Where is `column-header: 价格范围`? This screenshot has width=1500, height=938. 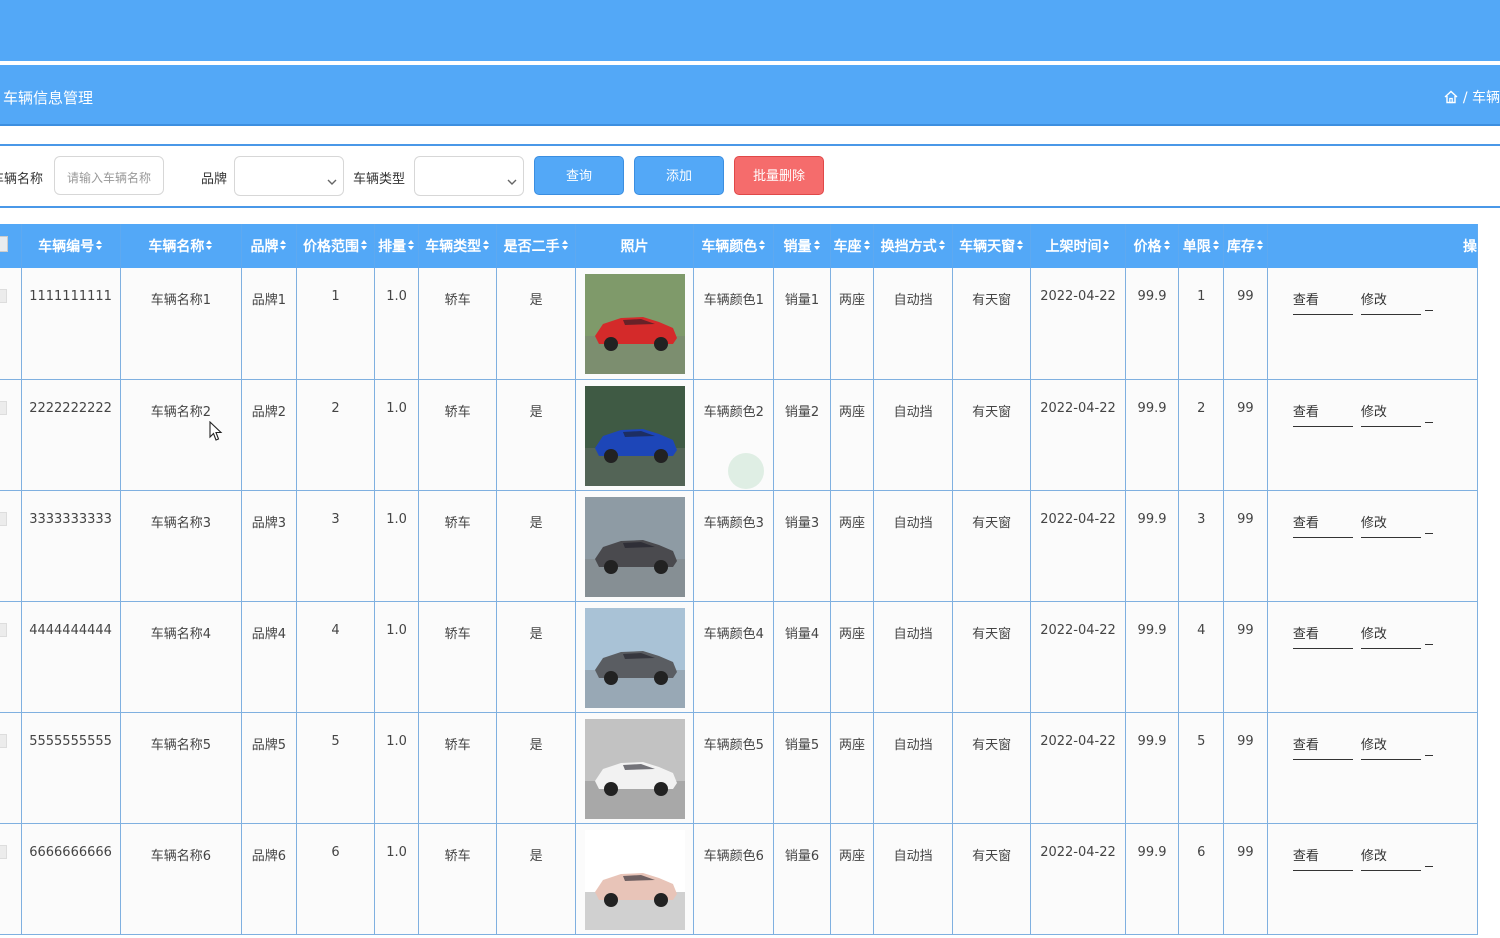 column-header: 价格范围 is located at coordinates (336, 246).